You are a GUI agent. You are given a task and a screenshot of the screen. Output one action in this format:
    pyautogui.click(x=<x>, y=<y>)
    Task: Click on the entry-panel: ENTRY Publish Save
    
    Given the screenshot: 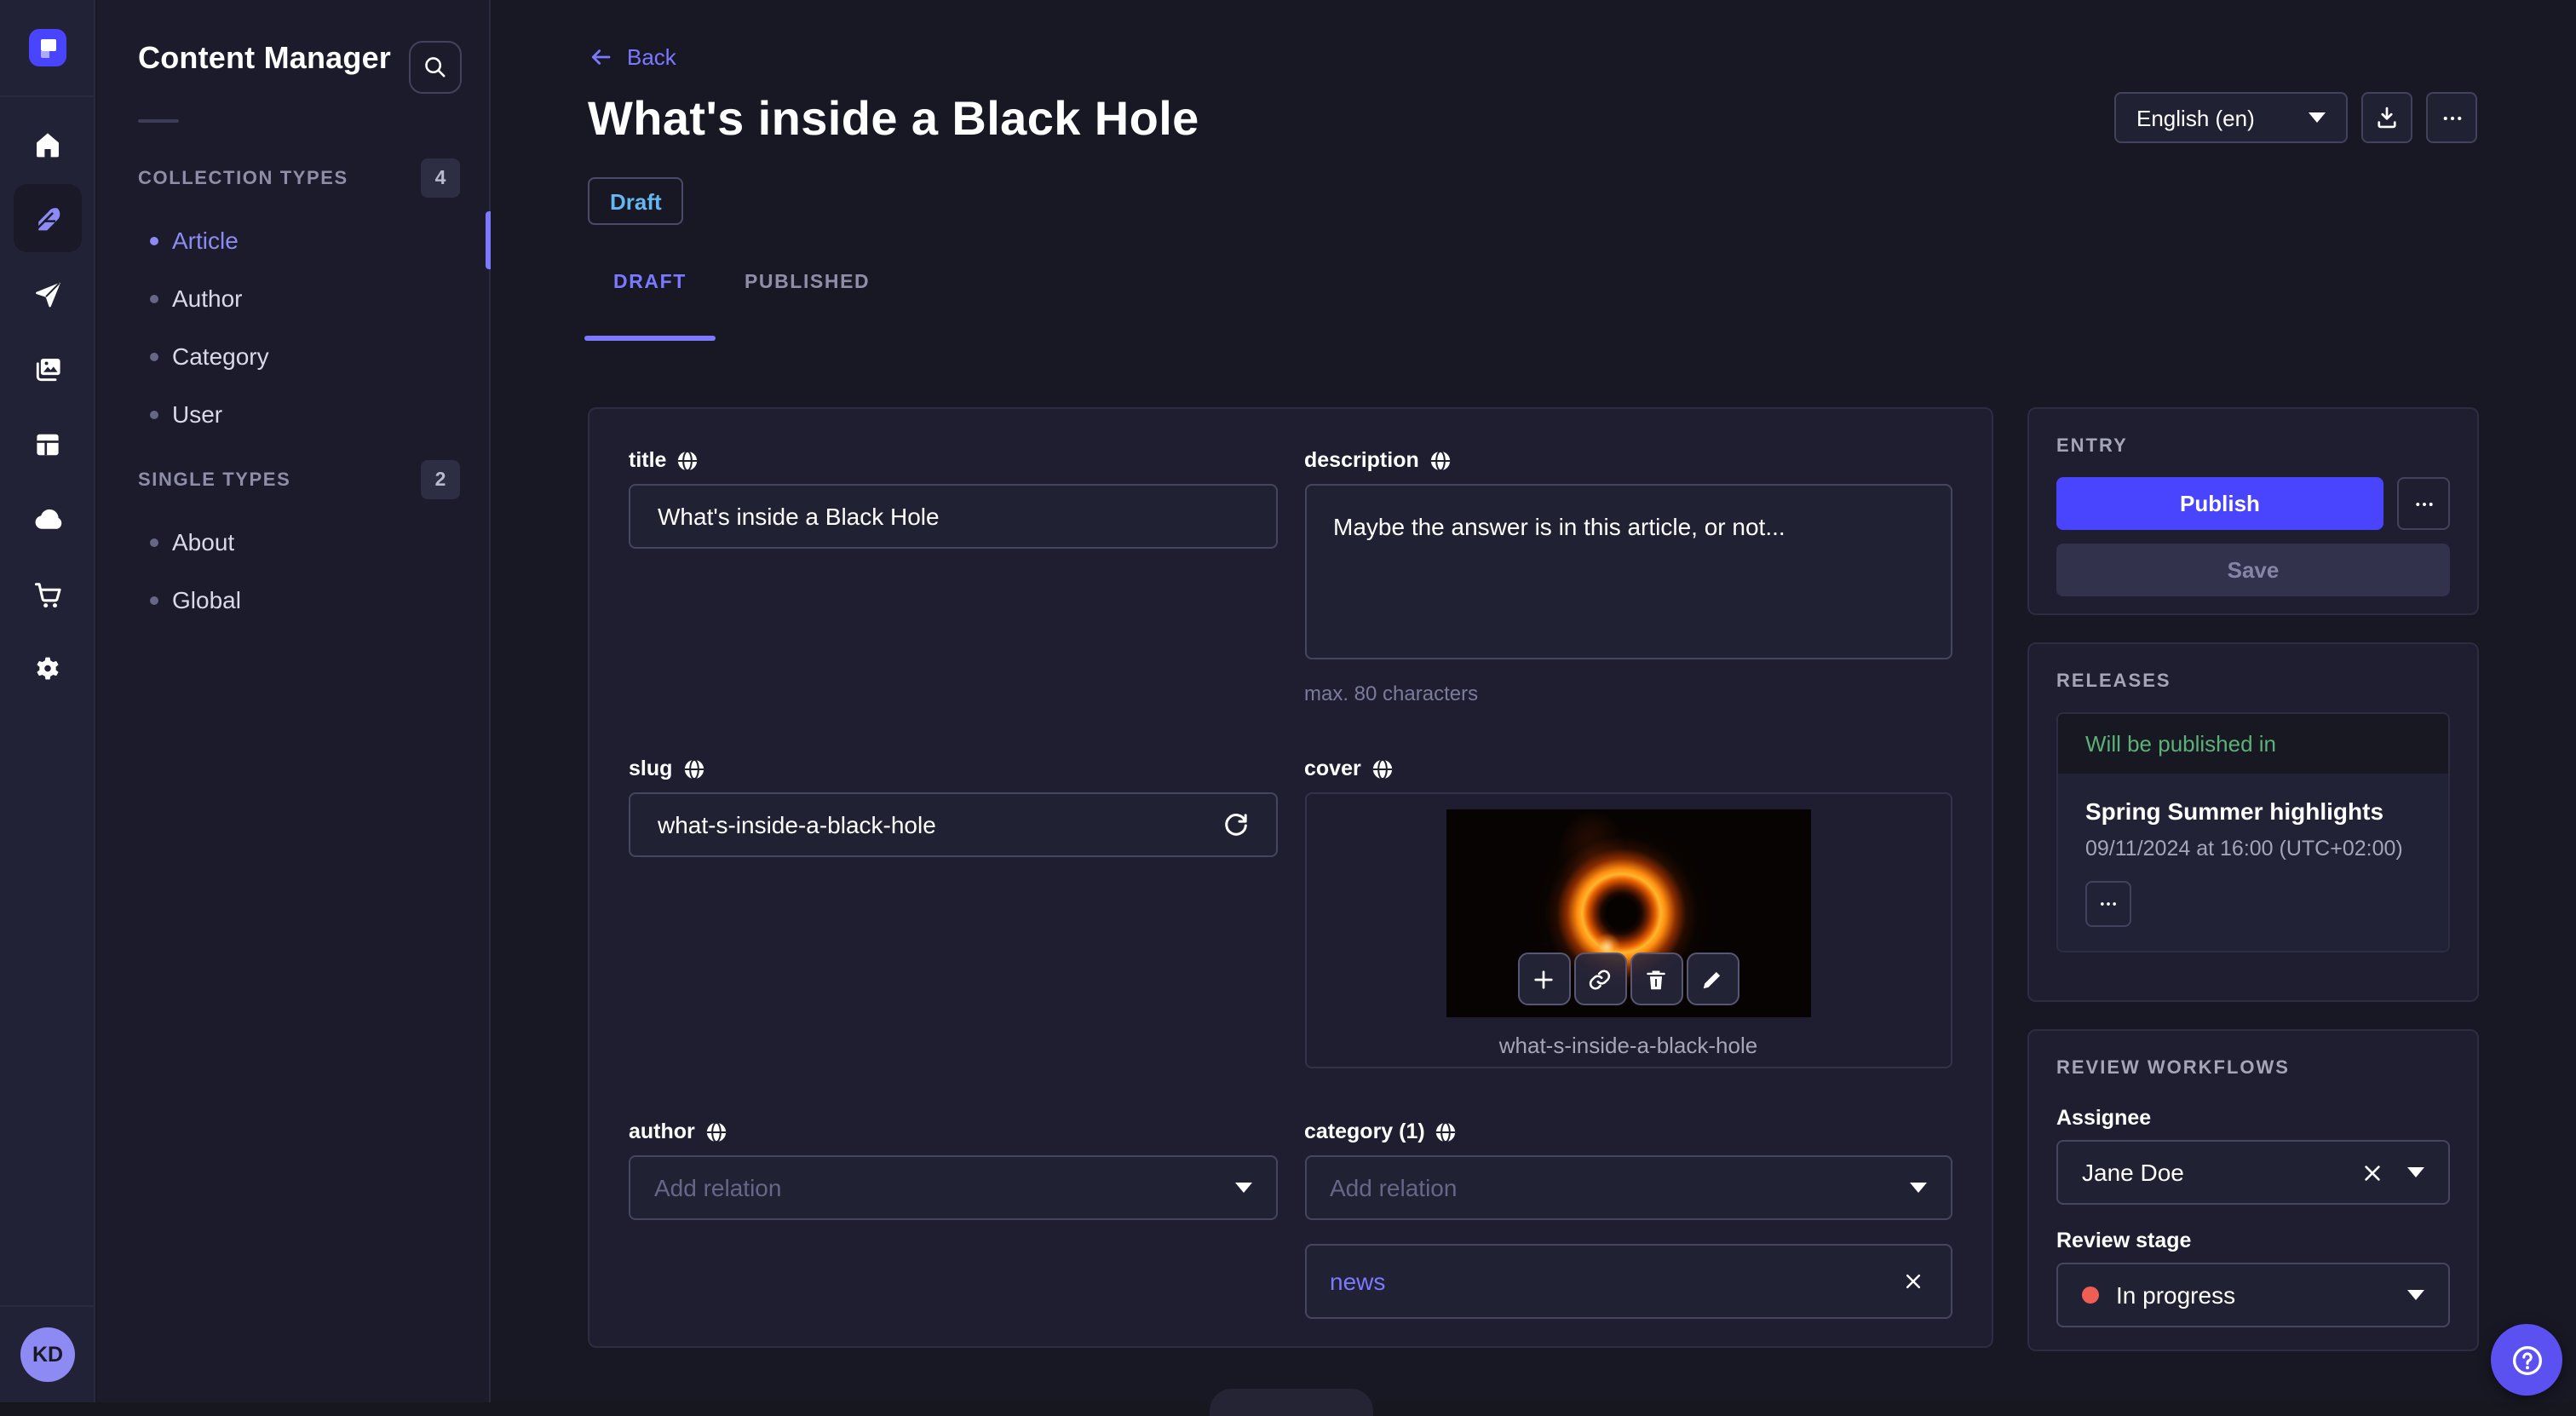 What is the action you would take?
    pyautogui.click(x=2253, y=511)
    